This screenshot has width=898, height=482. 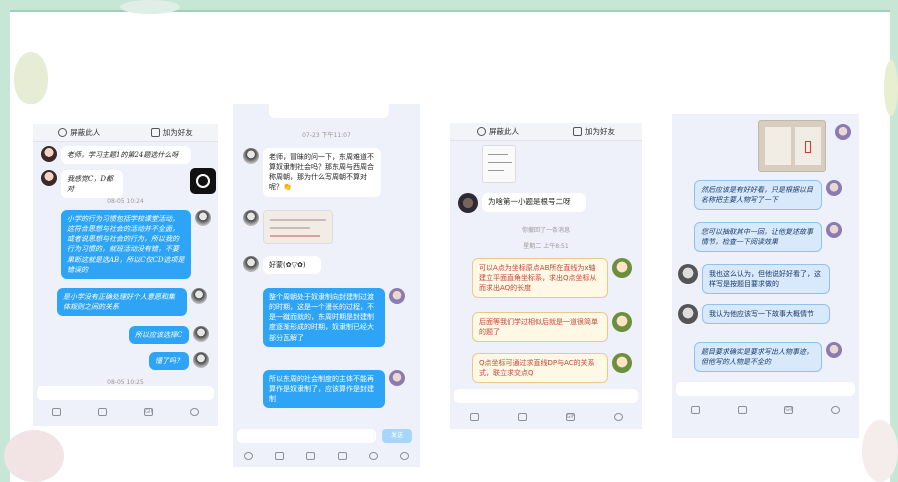 I want to click on decorative-flower-bottom-left, so click(x=34, y=456).